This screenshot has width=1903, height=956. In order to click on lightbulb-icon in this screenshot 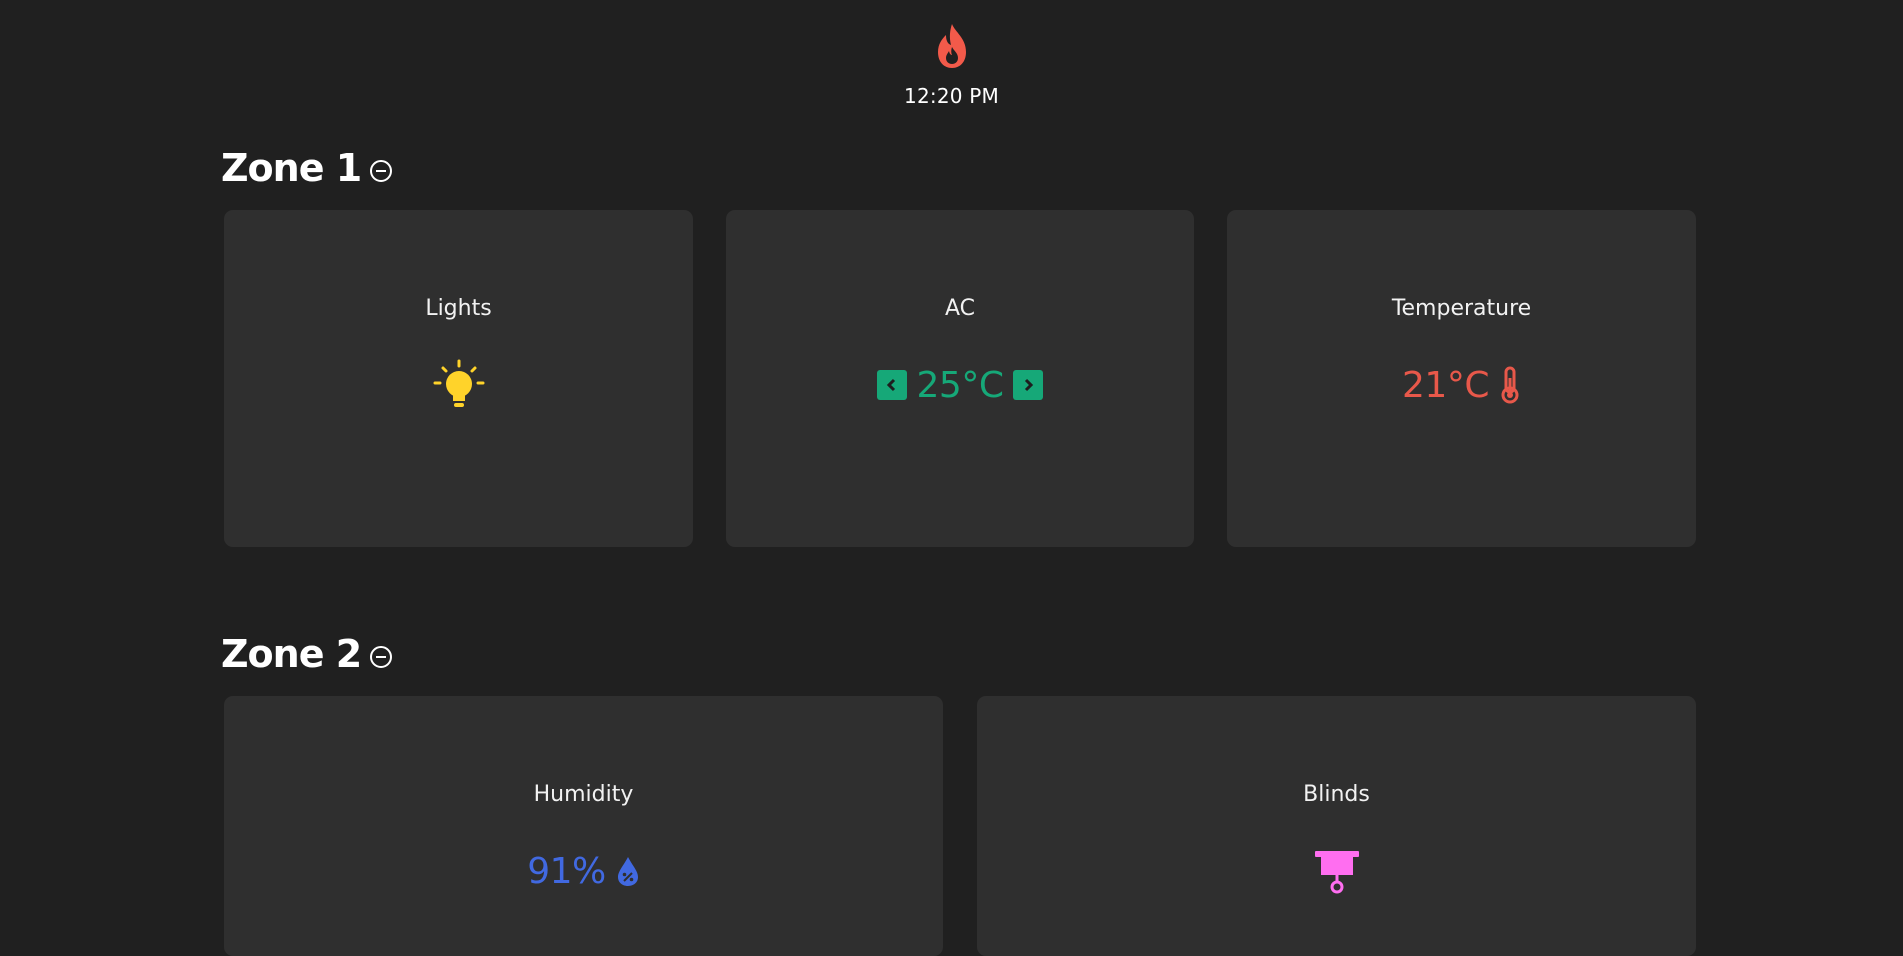, I will do `click(459, 385)`.